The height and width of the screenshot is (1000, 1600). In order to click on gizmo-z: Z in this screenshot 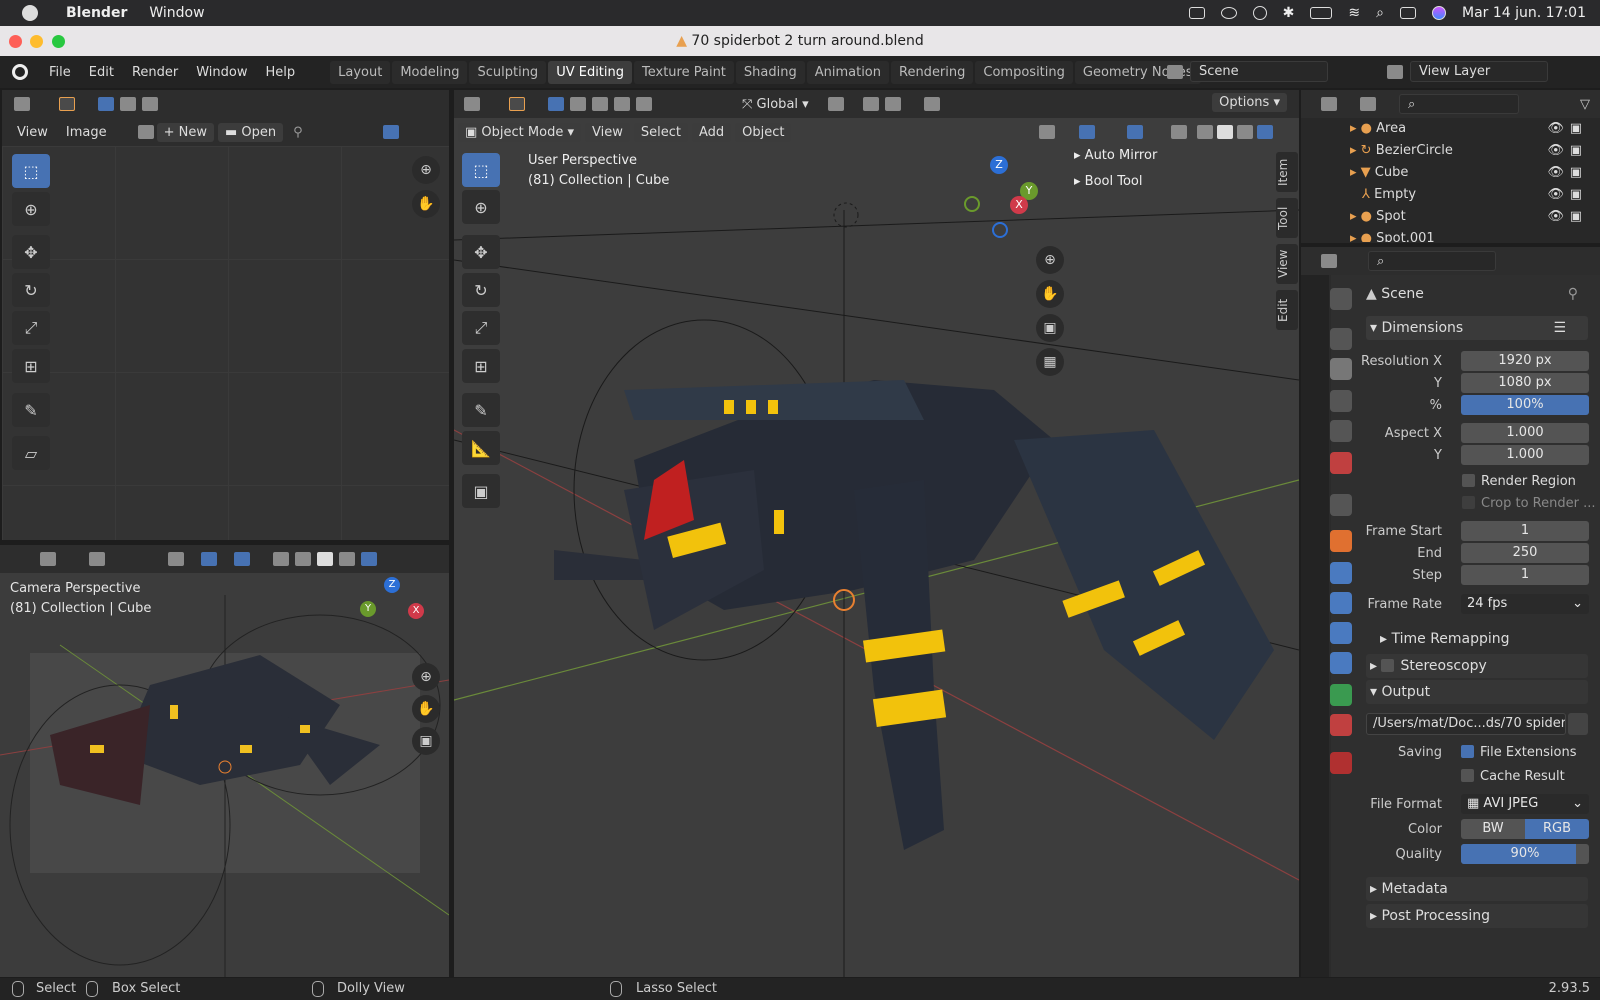, I will do `click(392, 585)`.